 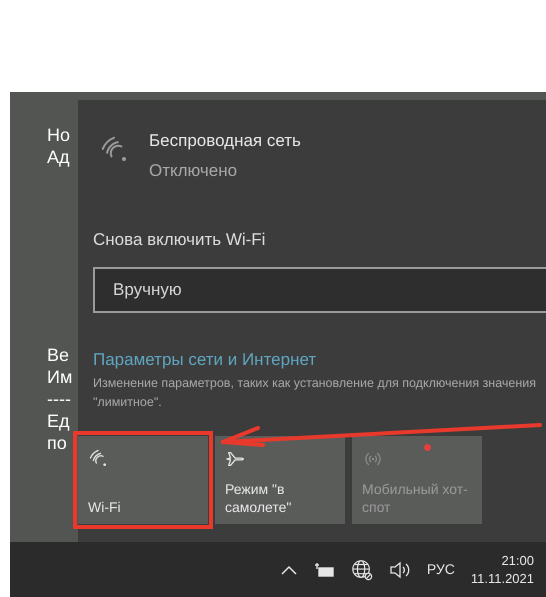 I want to click on quick-action-tile: Режим "в самолете", so click(x=280, y=480).